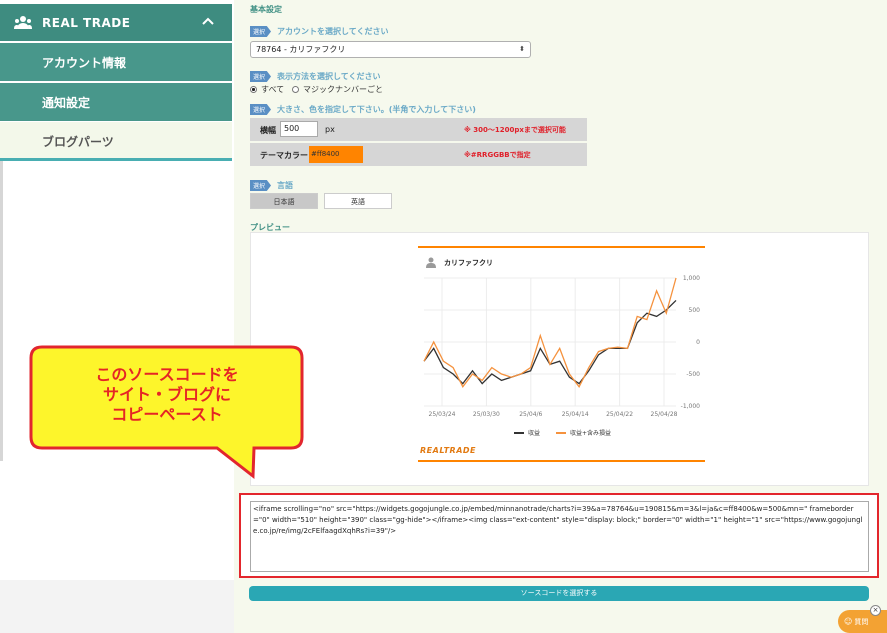 The image size is (887, 633). I want to click on callout-line: このソースコードを, so click(167, 374).